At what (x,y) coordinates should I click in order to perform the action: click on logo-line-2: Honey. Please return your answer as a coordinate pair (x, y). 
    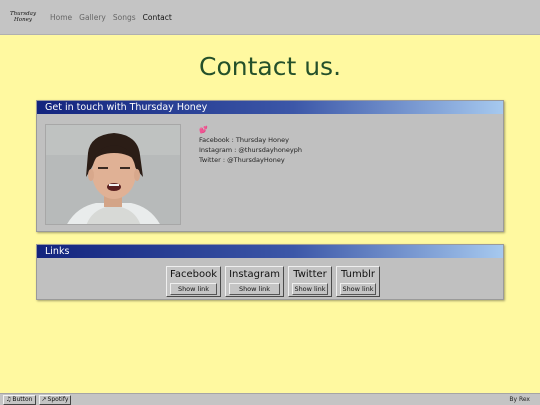
    Looking at the image, I should click on (22, 20).